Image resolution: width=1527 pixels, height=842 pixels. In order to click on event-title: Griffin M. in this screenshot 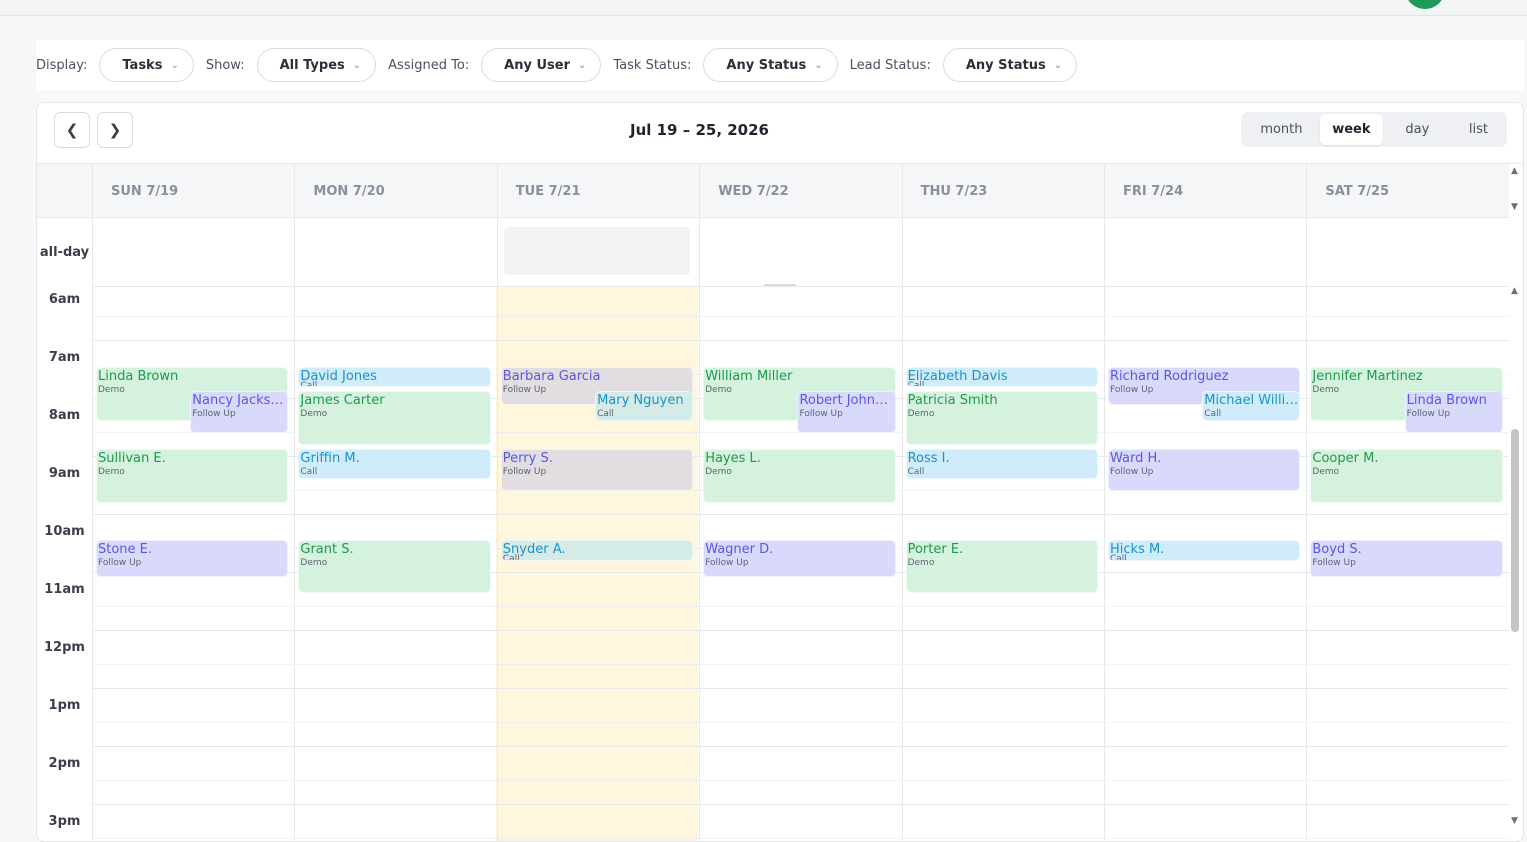, I will do `click(330, 459)`.